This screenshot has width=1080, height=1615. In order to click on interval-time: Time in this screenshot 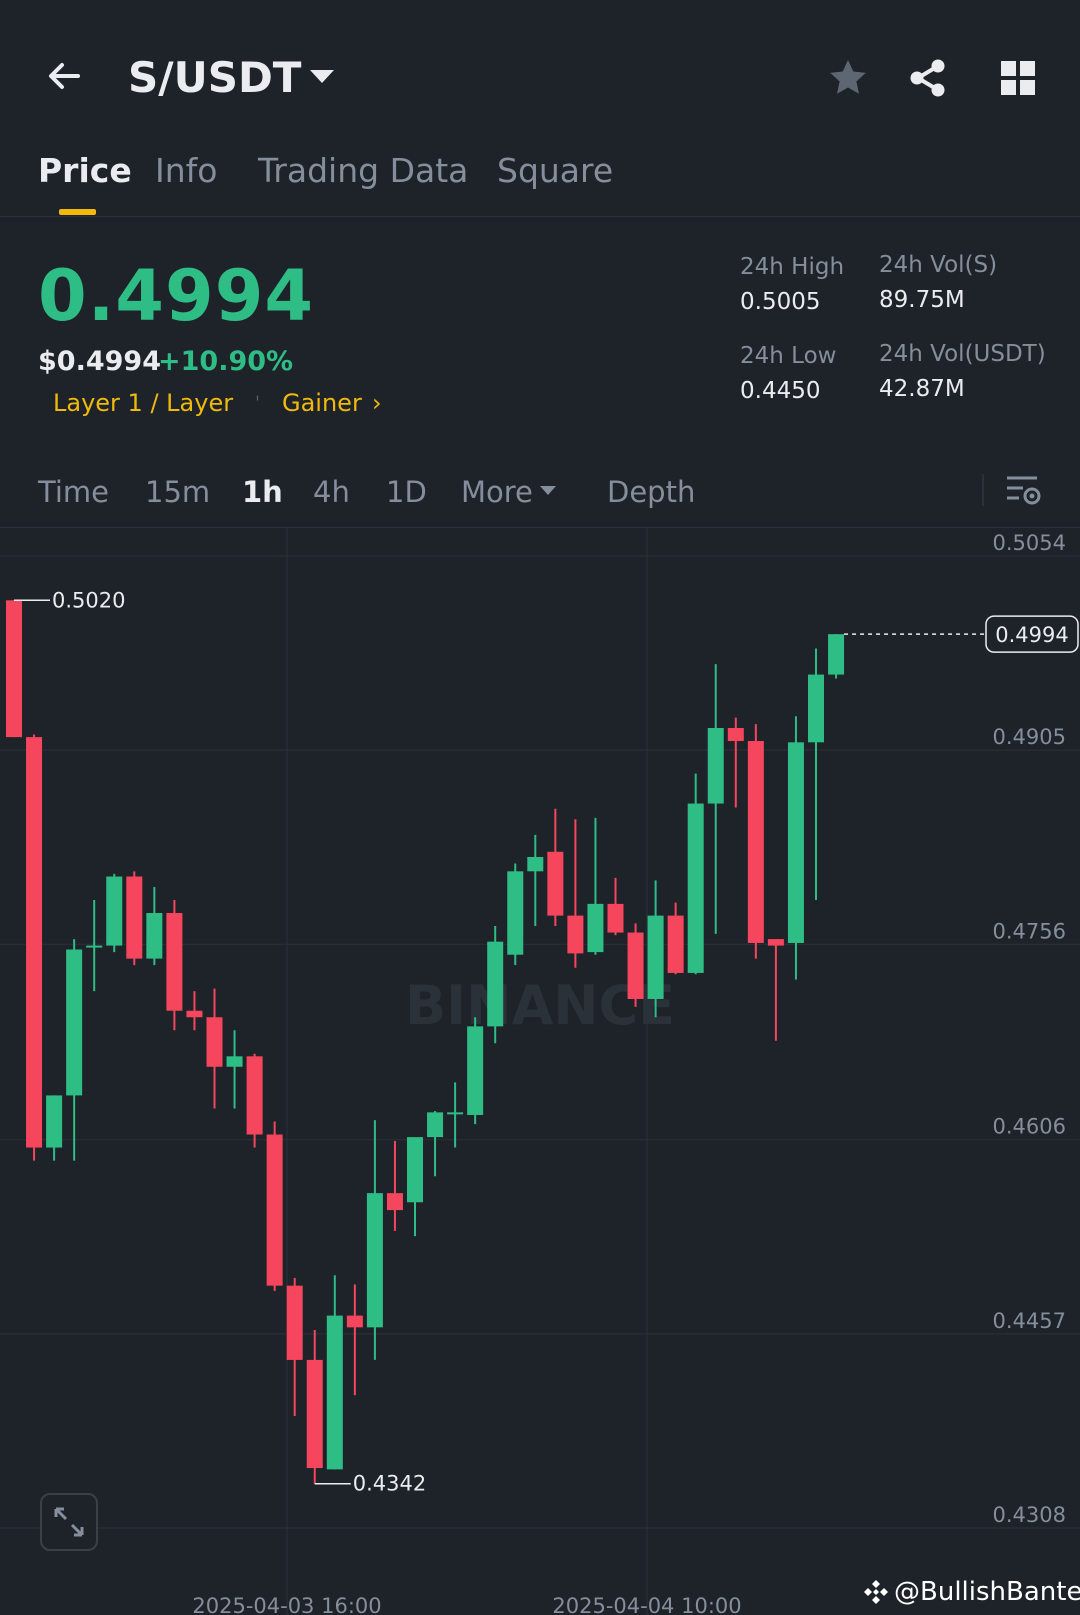, I will do `click(73, 492)`.